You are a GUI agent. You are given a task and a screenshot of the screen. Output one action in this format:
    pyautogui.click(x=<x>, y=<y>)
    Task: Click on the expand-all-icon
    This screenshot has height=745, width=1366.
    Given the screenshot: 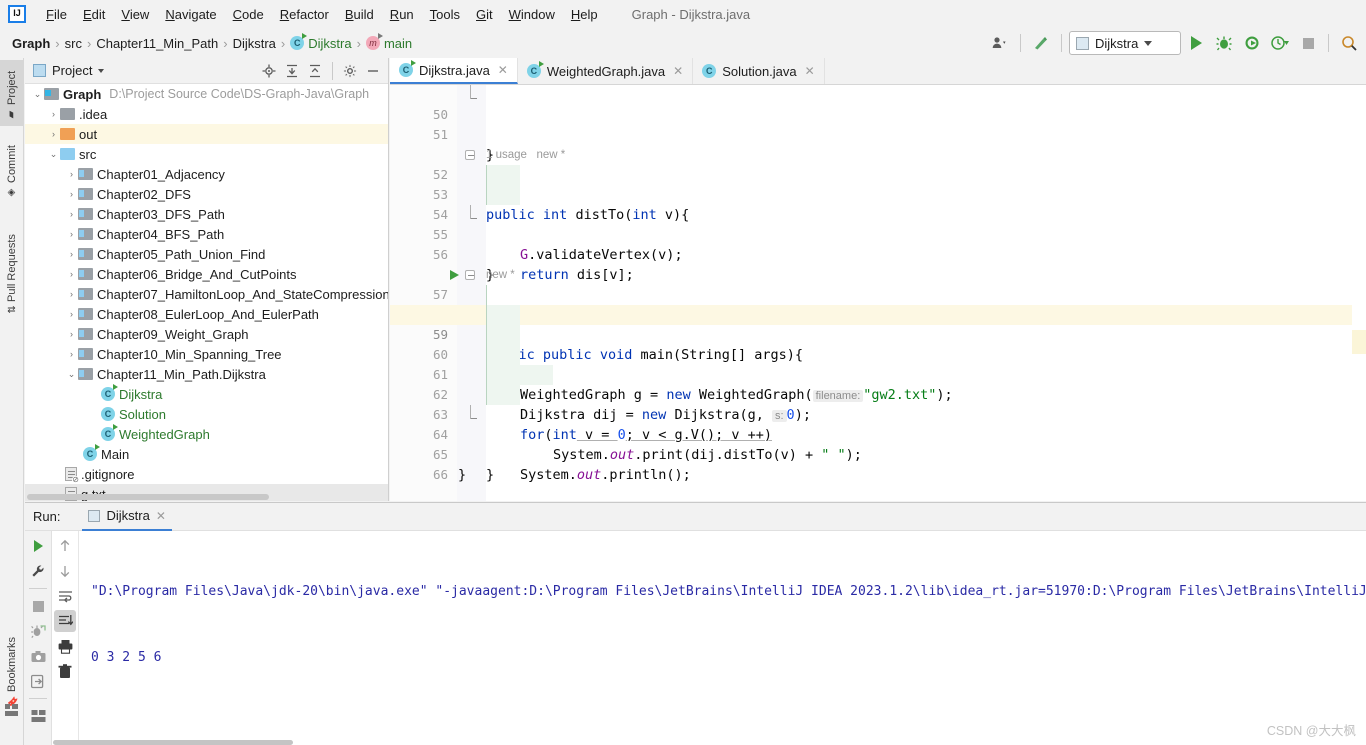 What is the action you would take?
    pyautogui.click(x=292, y=71)
    